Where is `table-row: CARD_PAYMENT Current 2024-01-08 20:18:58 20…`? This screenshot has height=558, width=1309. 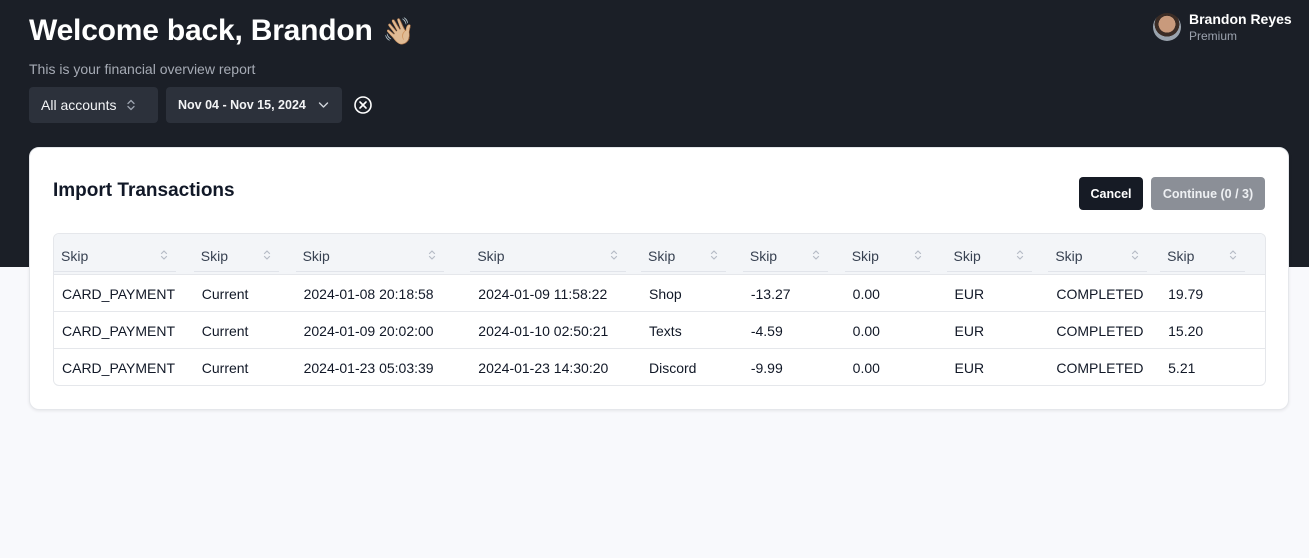
table-row: CARD_PAYMENT Current 2024-01-08 20:18:58 20… is located at coordinates (659, 293).